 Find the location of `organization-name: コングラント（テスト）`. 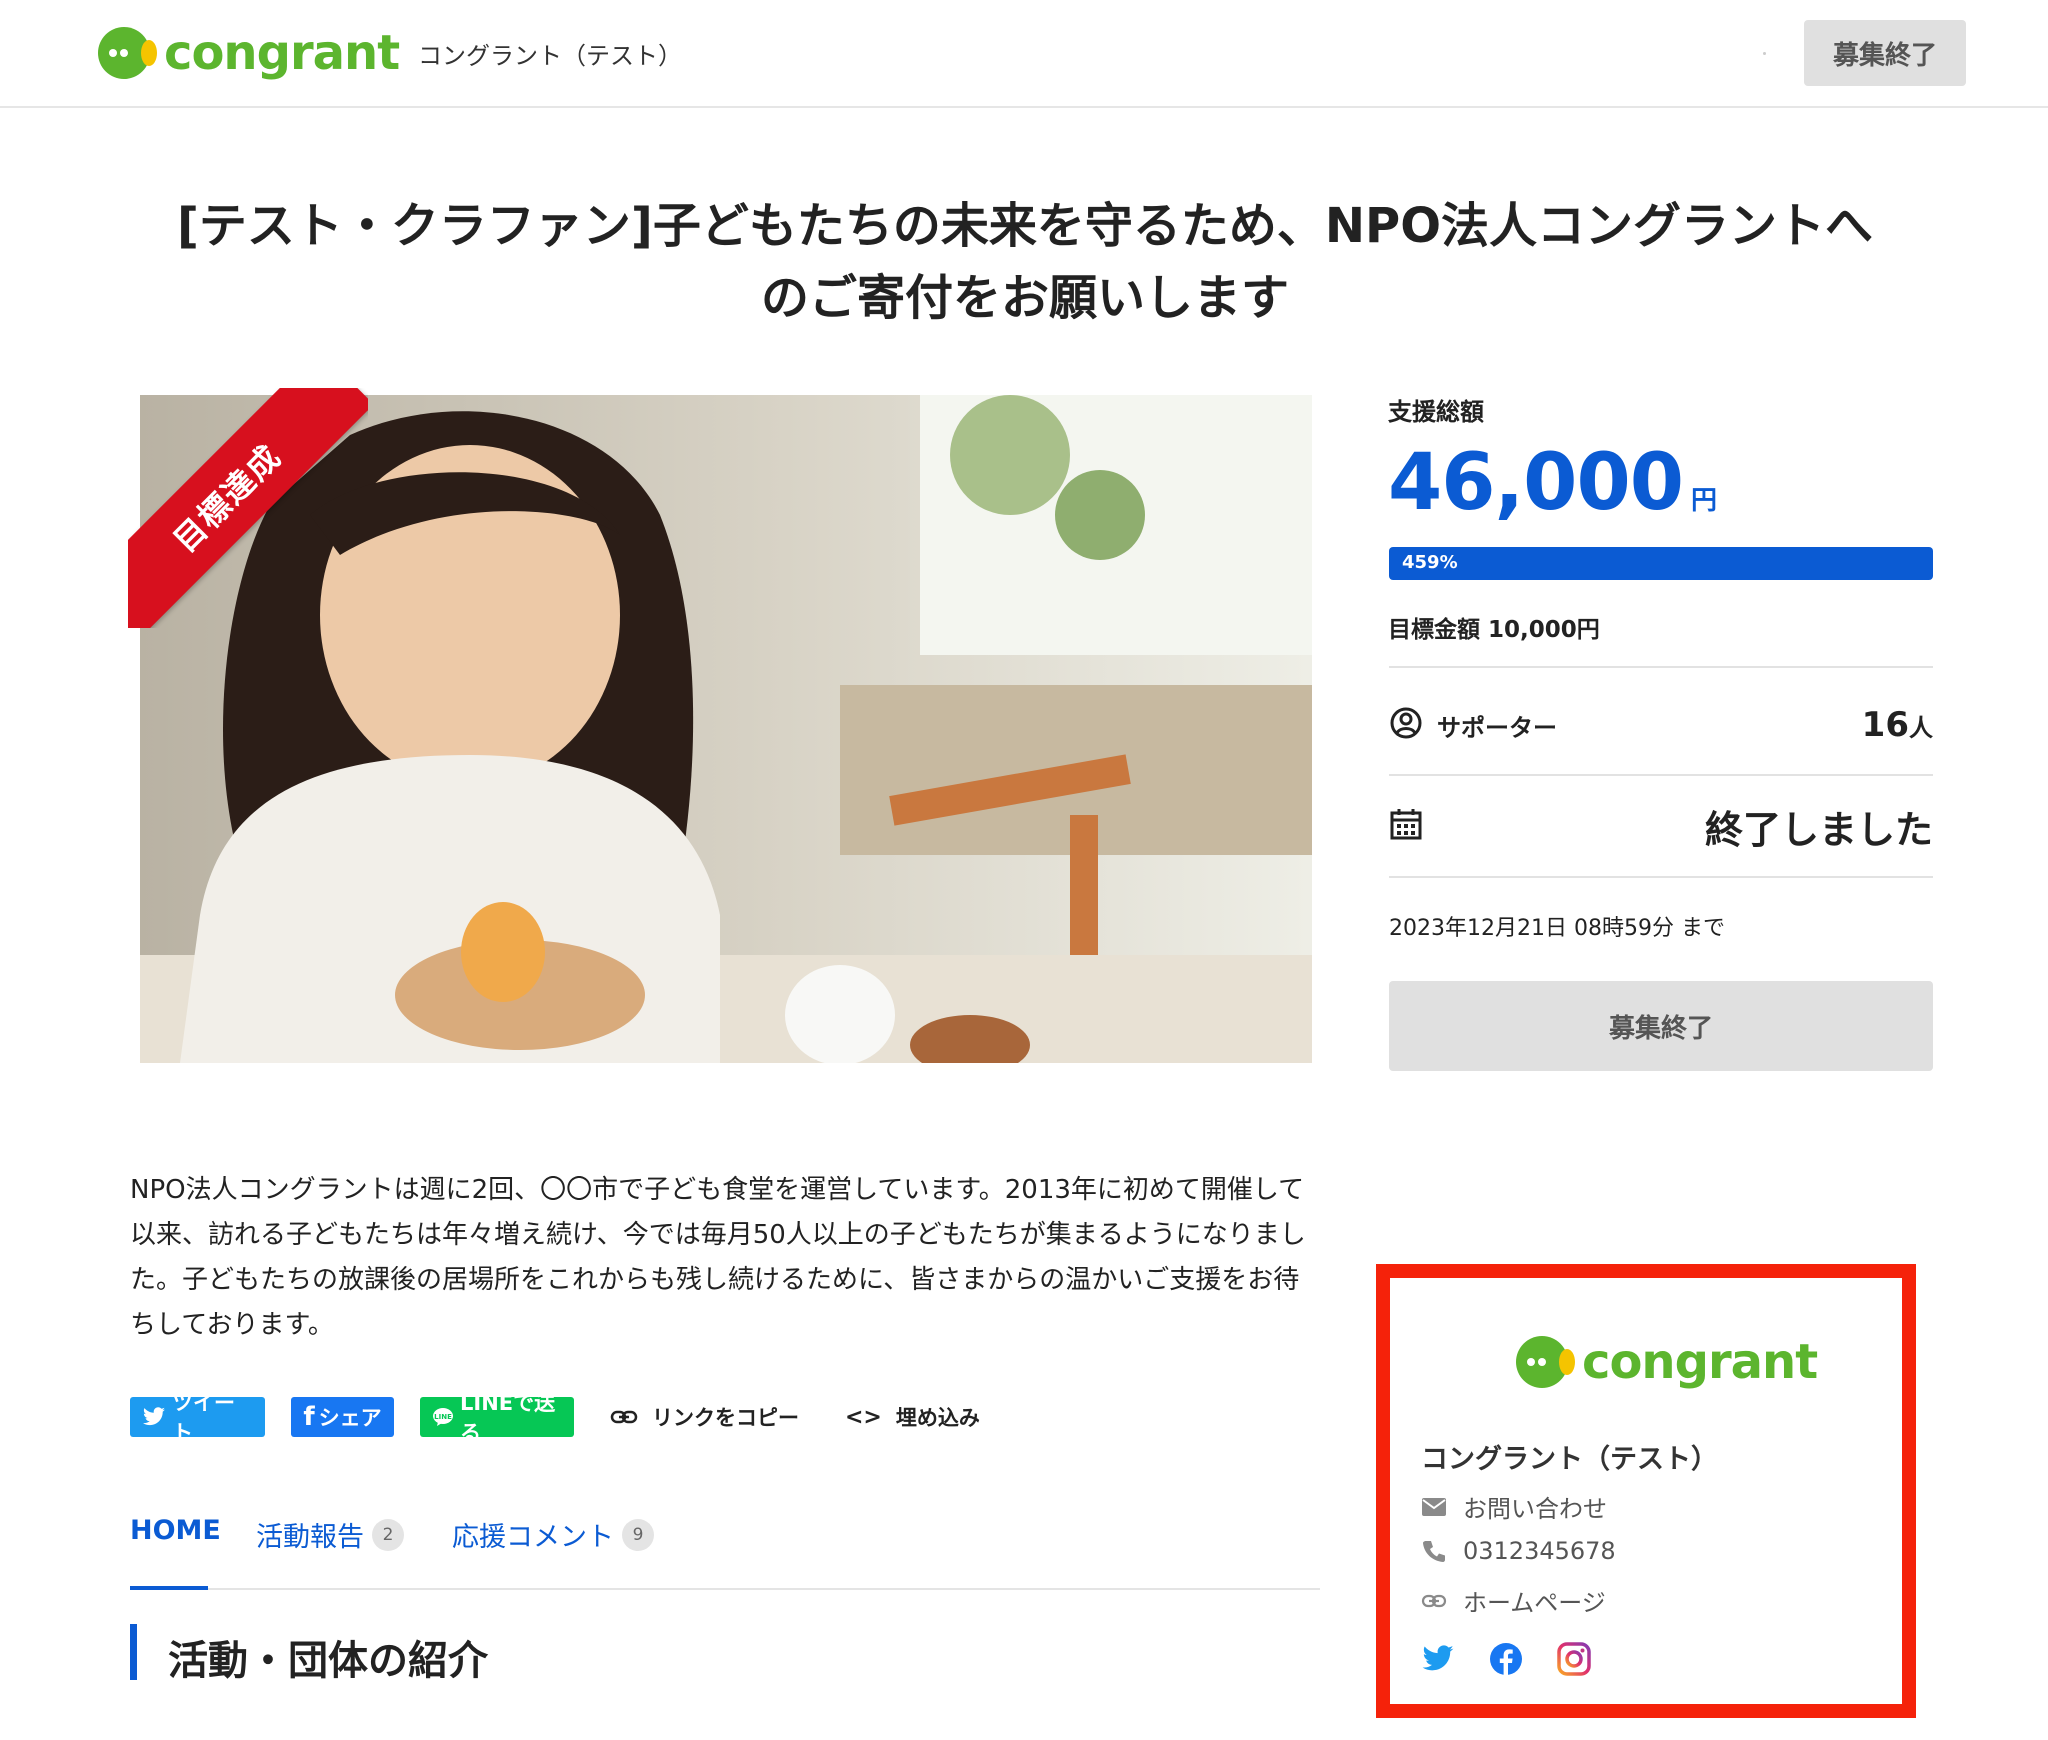

organization-name: コングラント（テスト） is located at coordinates (1569, 1459).